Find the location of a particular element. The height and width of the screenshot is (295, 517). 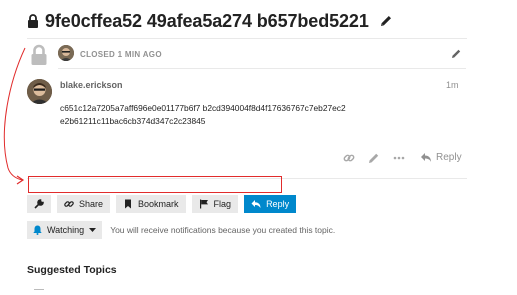

flag-button: Flag is located at coordinates (215, 204).